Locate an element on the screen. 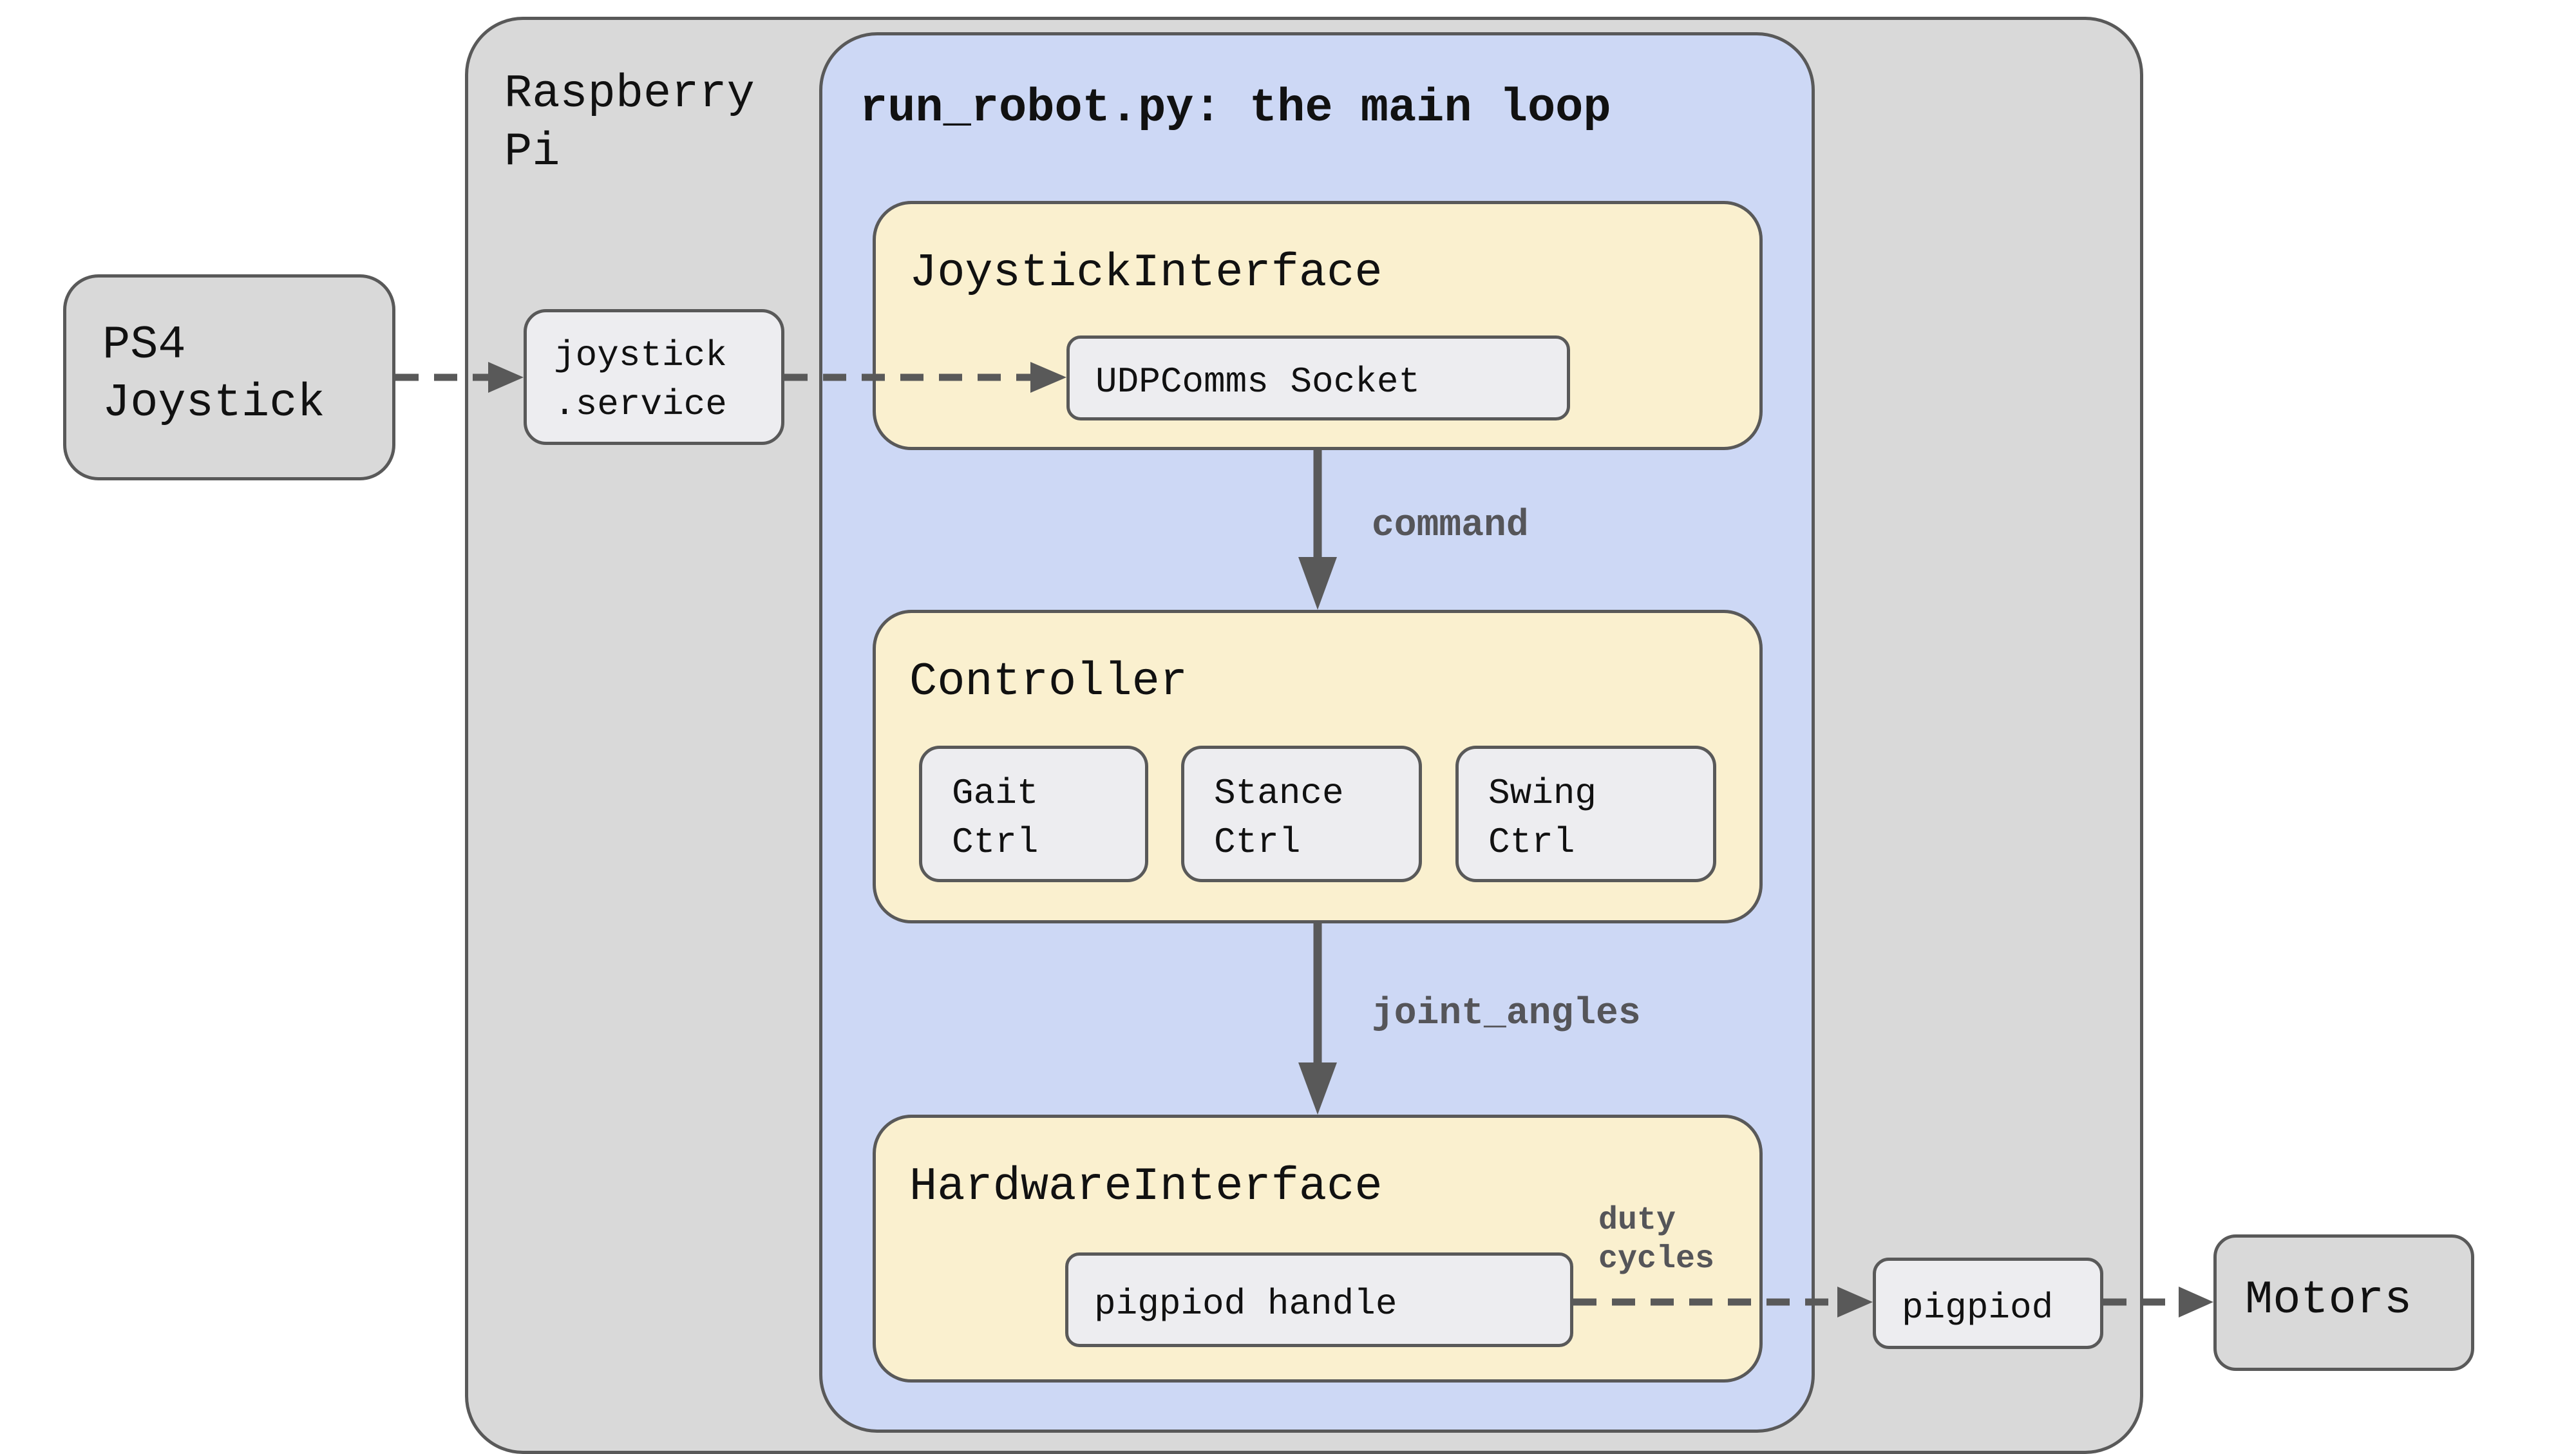  arrow-command is located at coordinates (1318, 530).